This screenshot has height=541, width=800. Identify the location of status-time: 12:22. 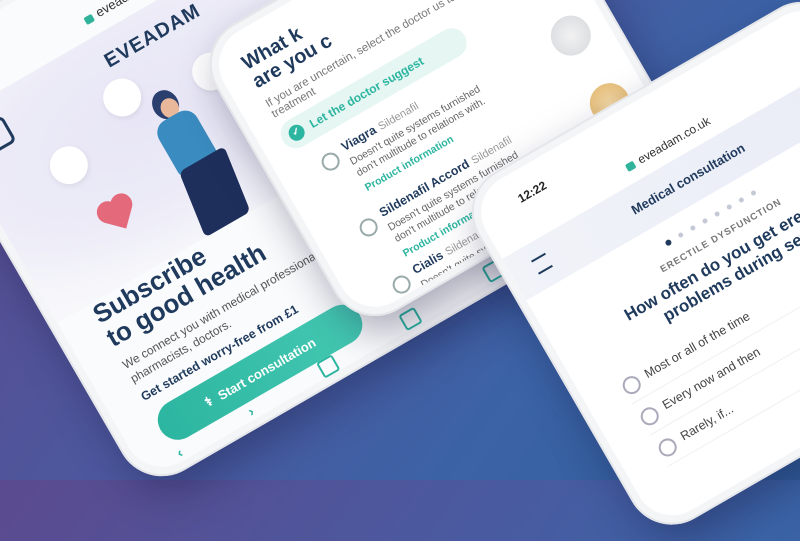
(532, 192).